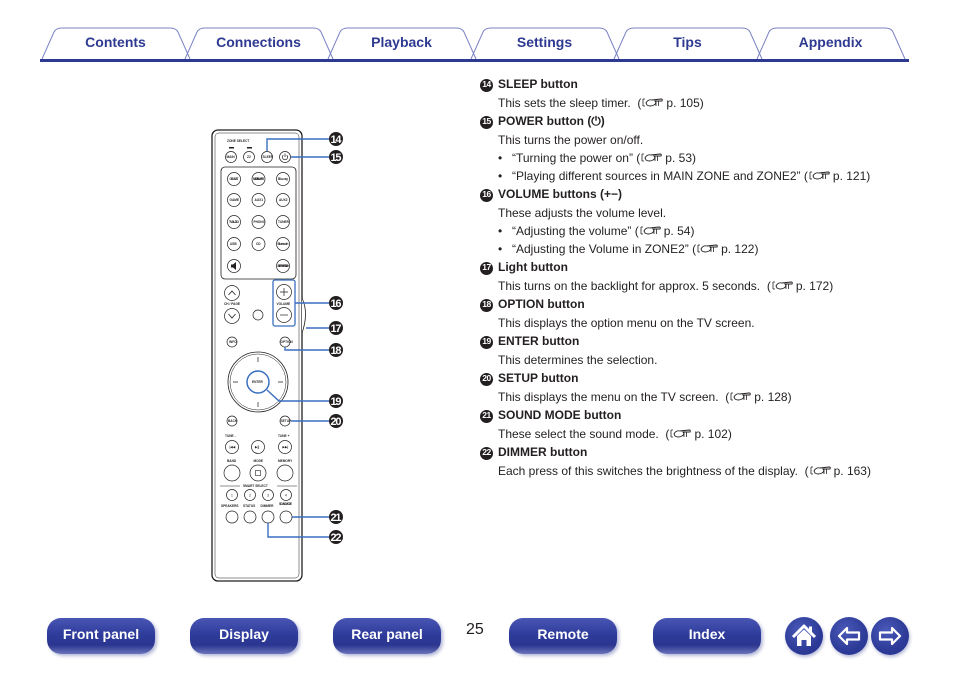 This screenshot has height=673, width=954. What do you see at coordinates (677, 231) in the screenshot?
I see `page-reference-link: p. 54` at bounding box center [677, 231].